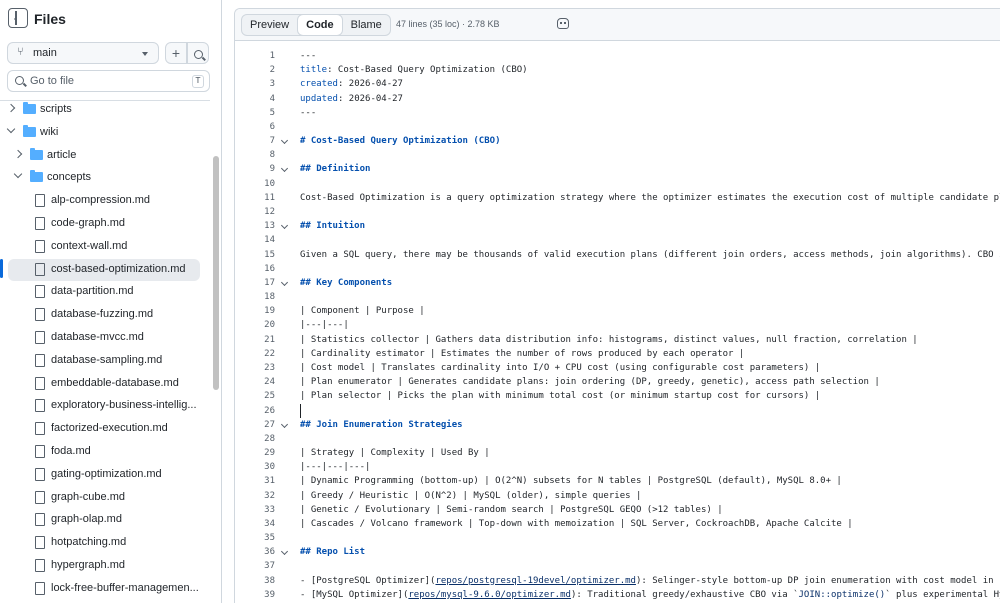 The image size is (1000, 603). What do you see at coordinates (255, 411) in the screenshot?
I see `line-number: 26` at bounding box center [255, 411].